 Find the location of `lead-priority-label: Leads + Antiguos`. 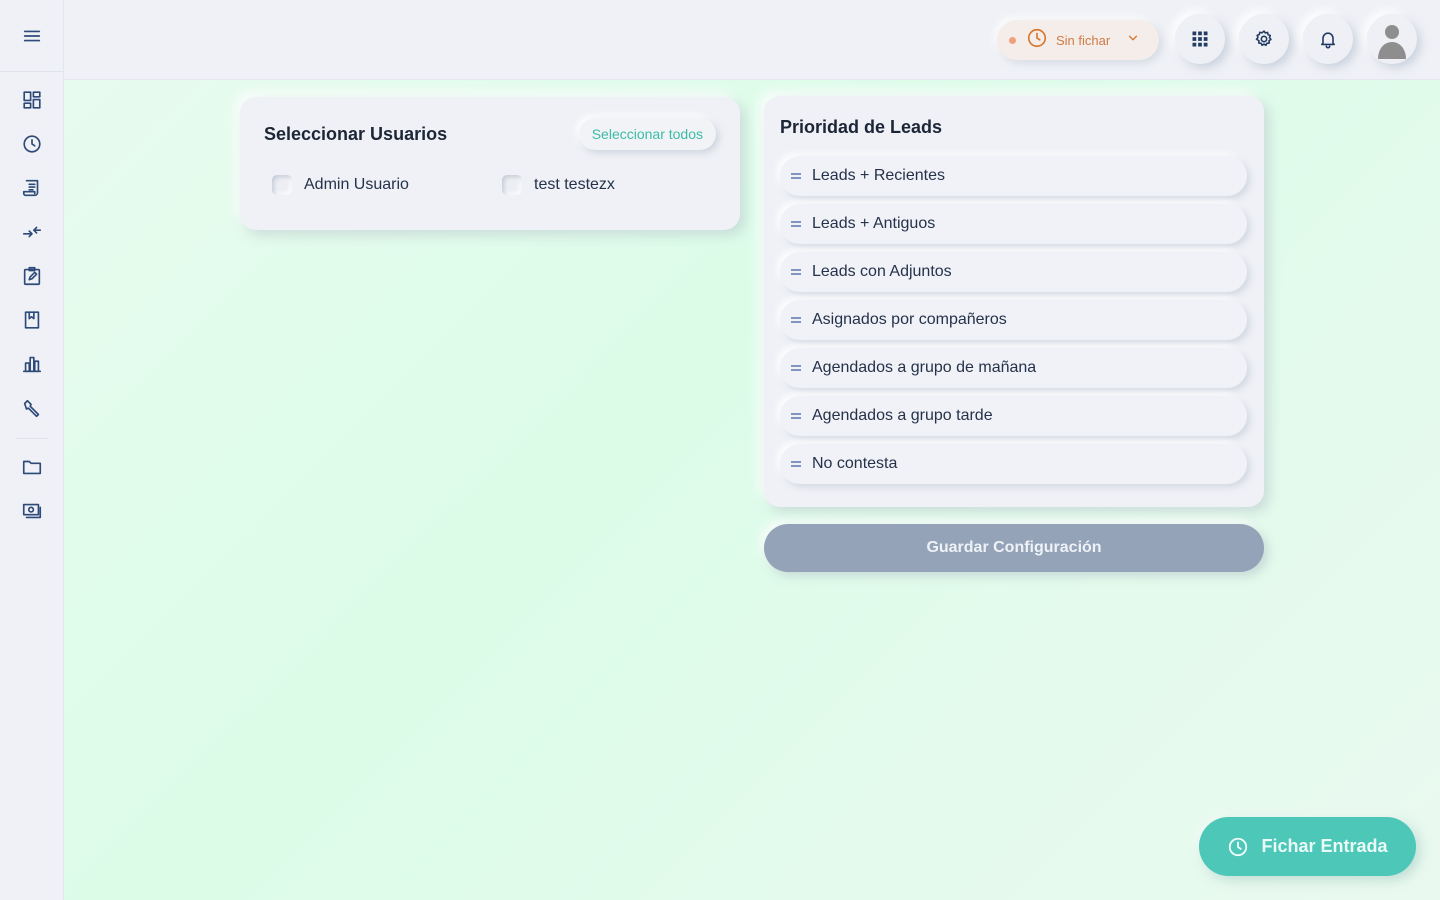

lead-priority-label: Leads + Antiguos is located at coordinates (874, 223).